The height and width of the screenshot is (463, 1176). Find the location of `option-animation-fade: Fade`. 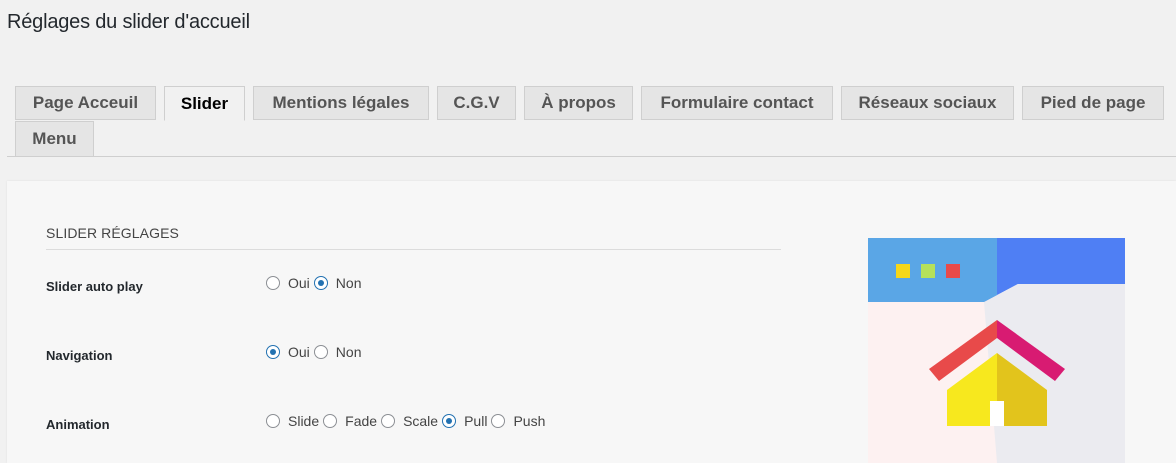

option-animation-fade: Fade is located at coordinates (350, 421).